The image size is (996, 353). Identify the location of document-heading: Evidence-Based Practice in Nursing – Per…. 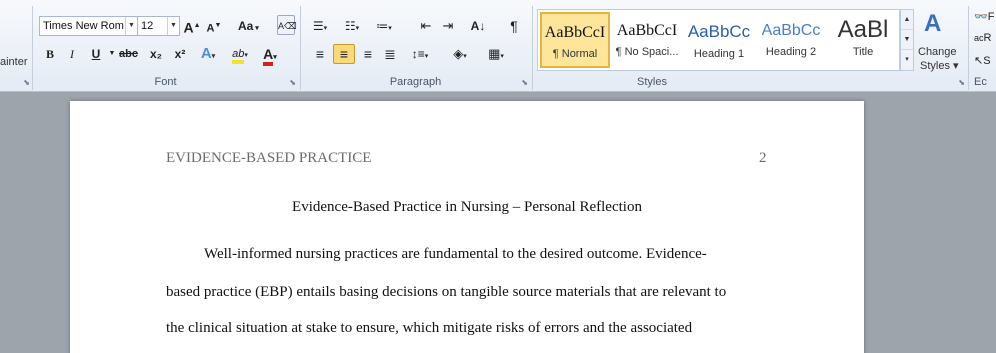
(467, 207).